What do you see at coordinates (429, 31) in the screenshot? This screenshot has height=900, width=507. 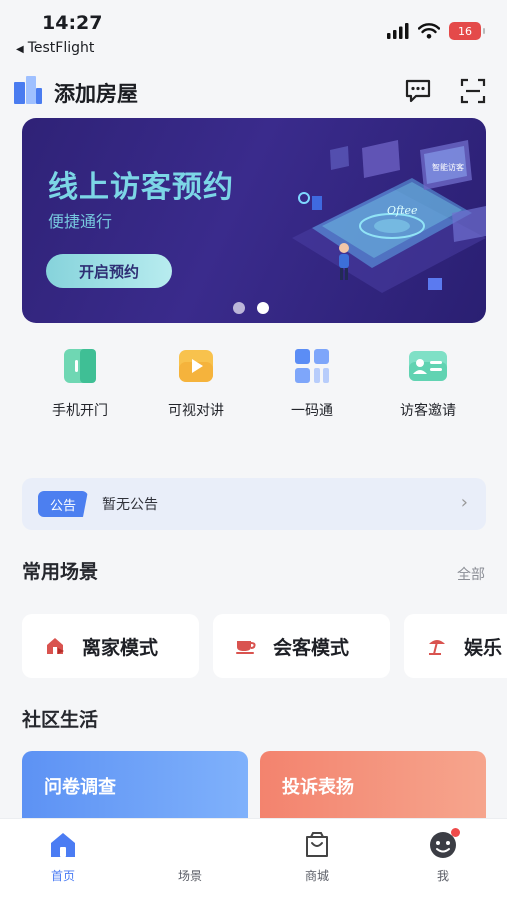 I see `wifi-icon` at bounding box center [429, 31].